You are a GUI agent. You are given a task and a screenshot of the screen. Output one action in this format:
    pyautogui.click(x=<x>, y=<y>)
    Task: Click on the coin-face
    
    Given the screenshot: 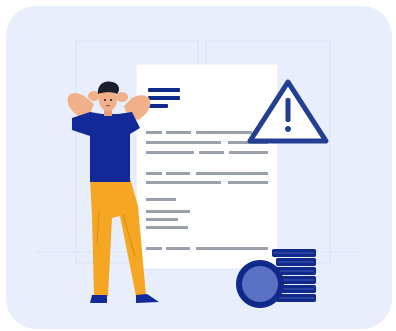 What is the action you would take?
    pyautogui.click(x=260, y=284)
    